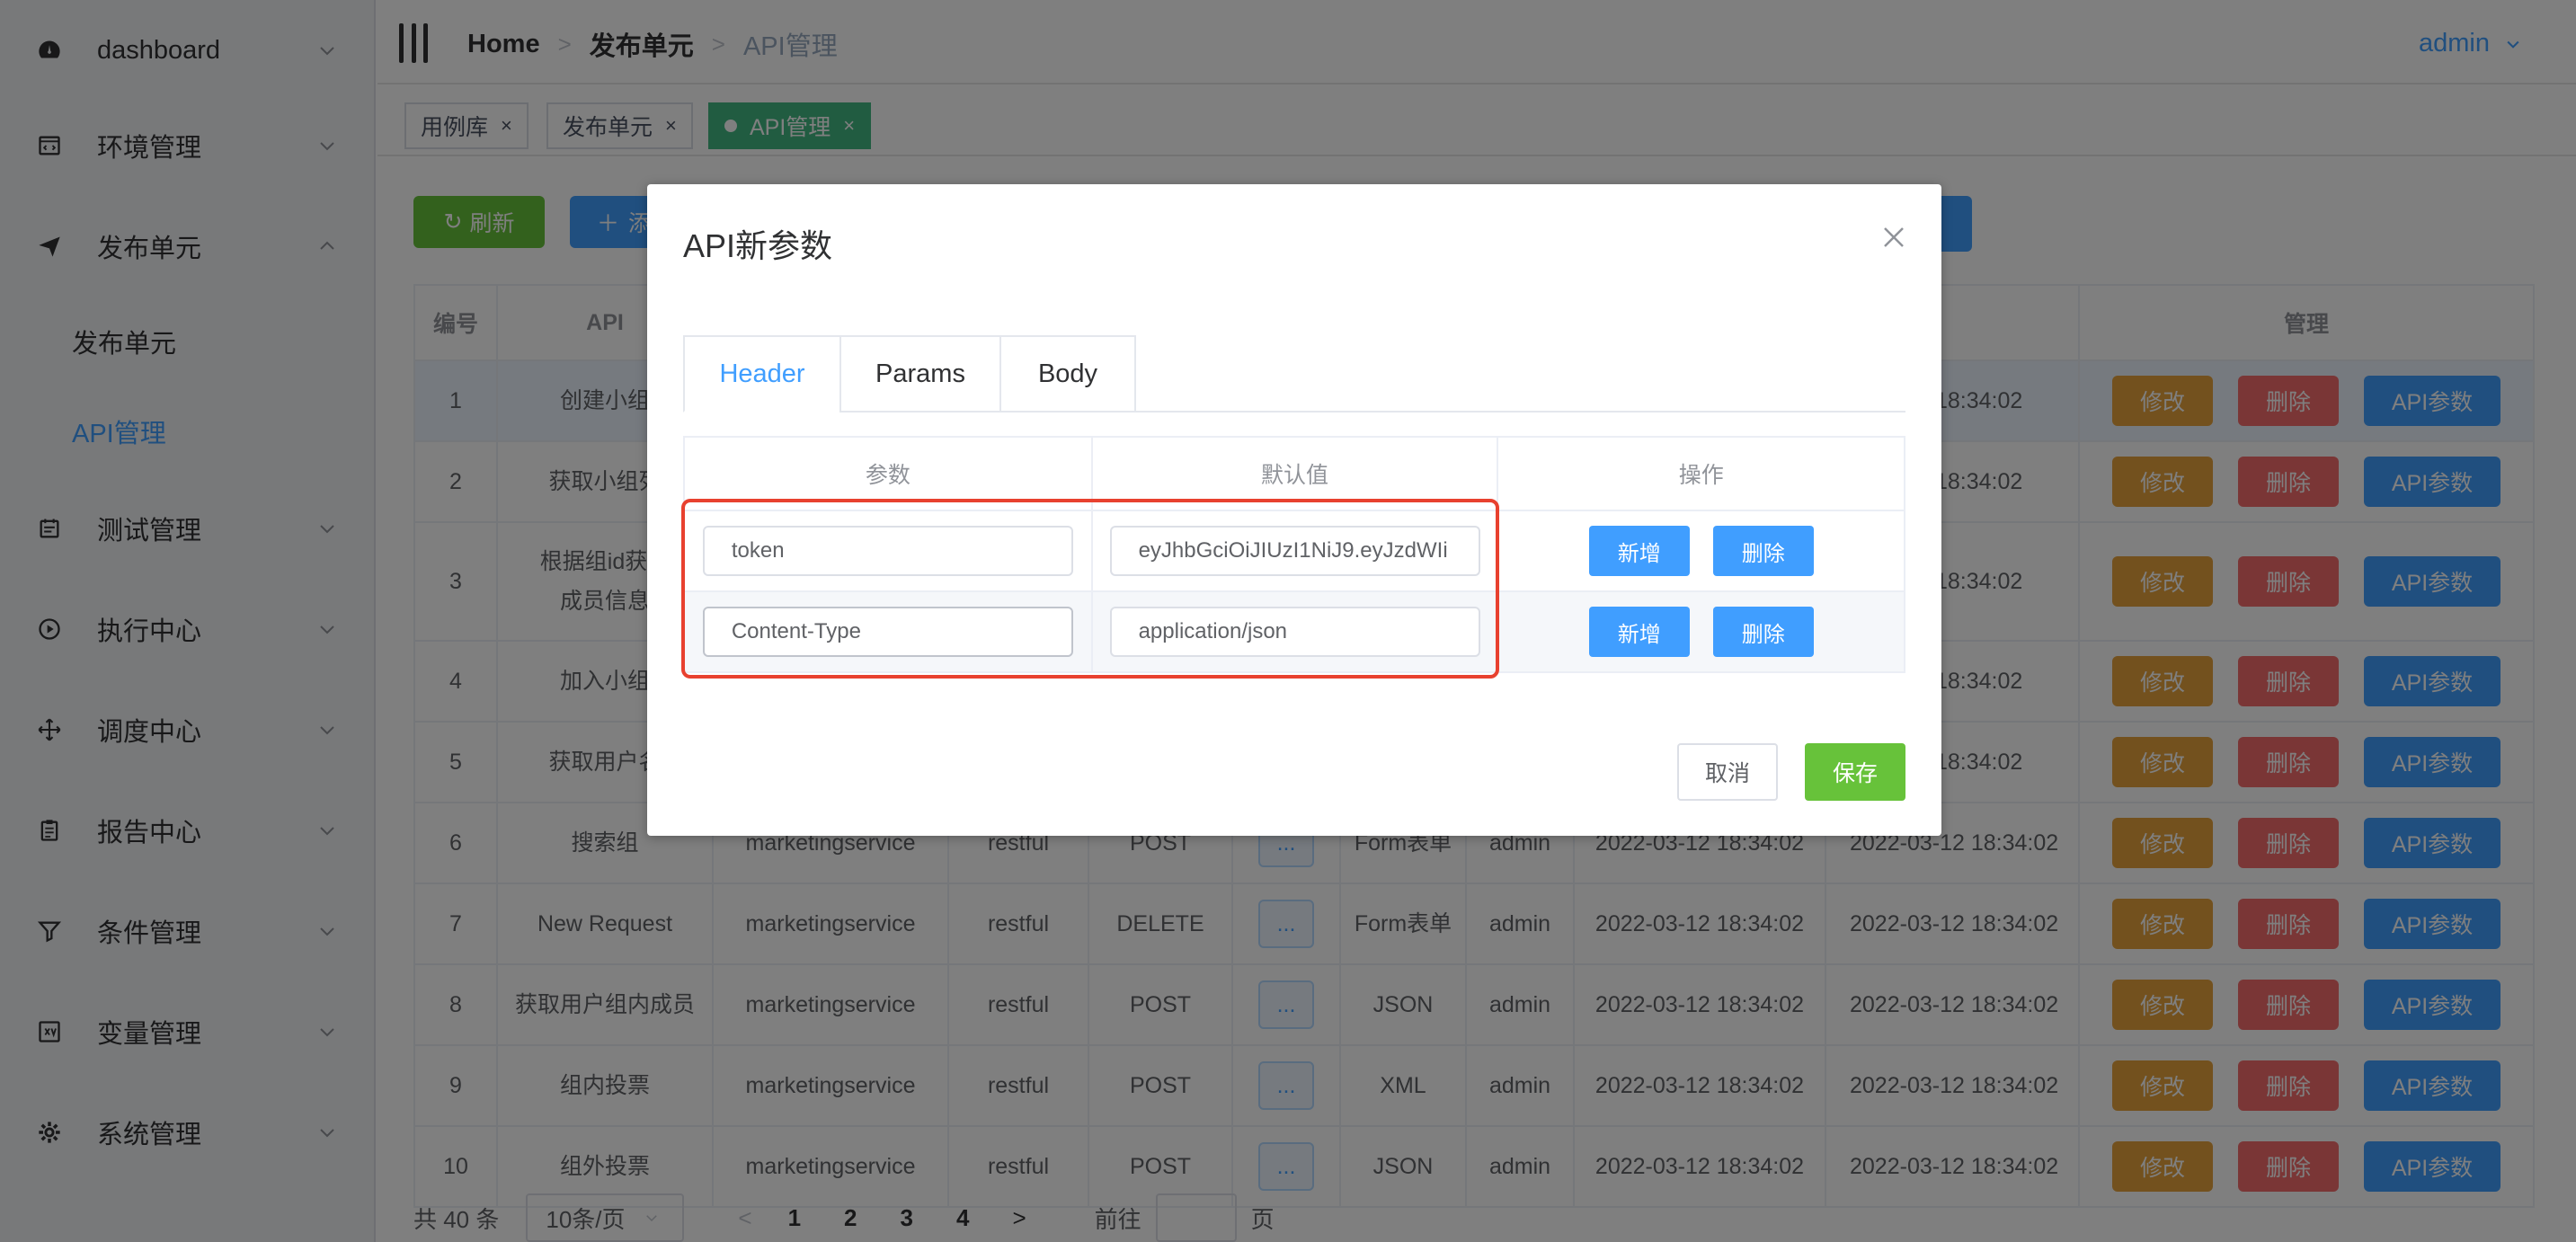  I want to click on column-header: 默认值, so click(1294, 474).